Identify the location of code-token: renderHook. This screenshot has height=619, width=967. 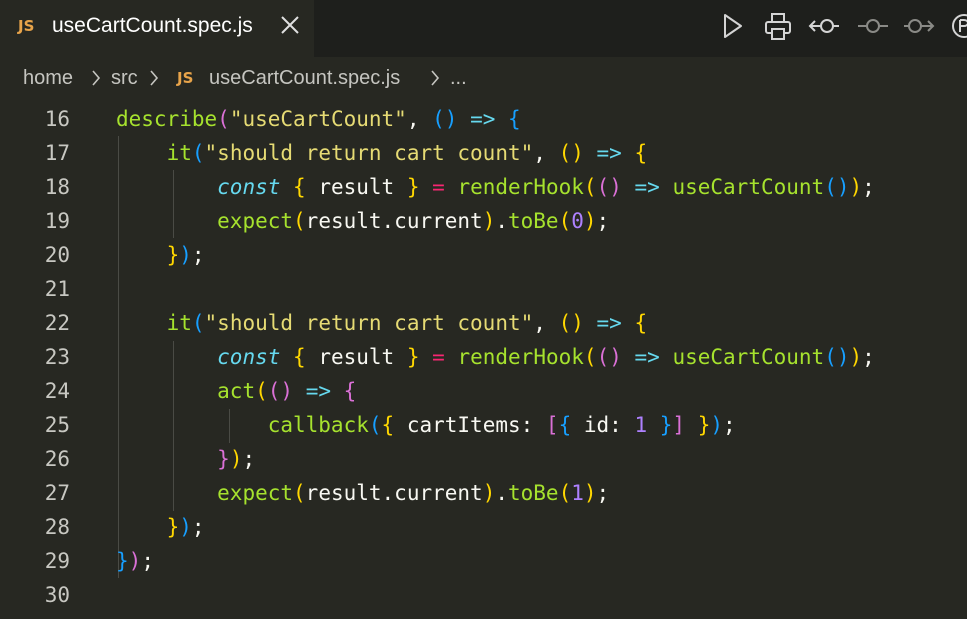
(520, 187).